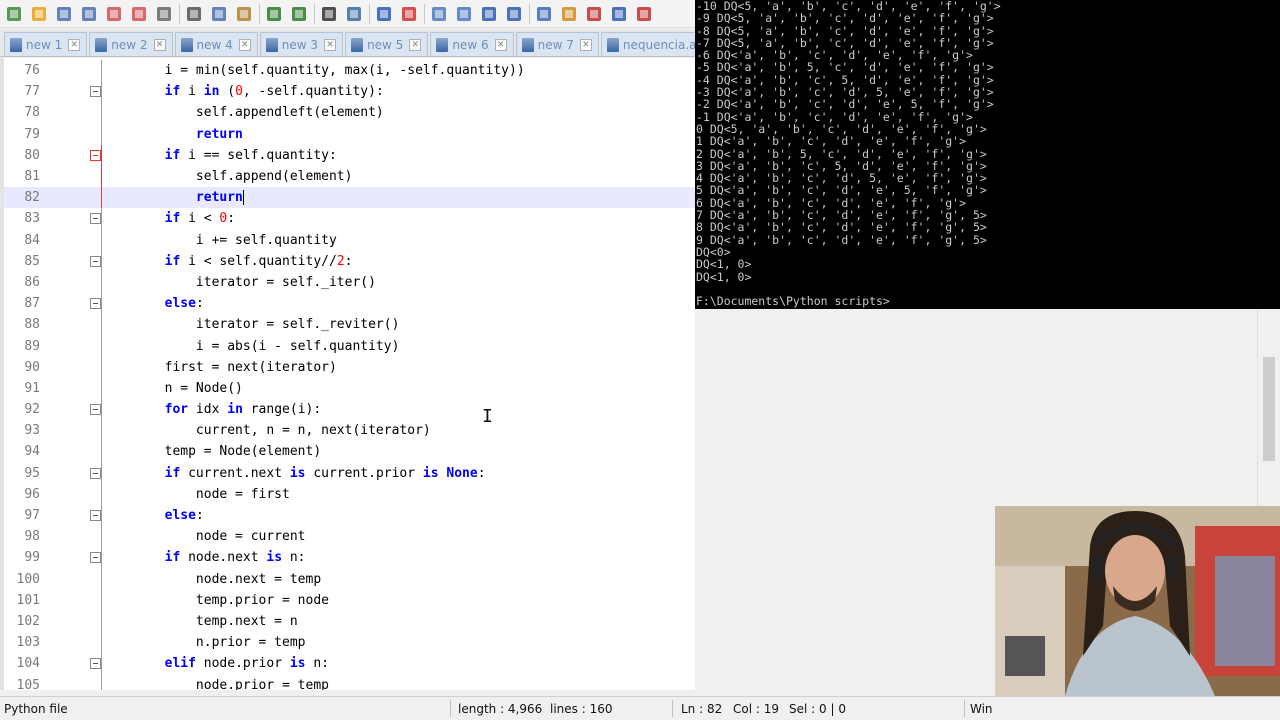 Image resolution: width=1280 pixels, height=720 pixels. I want to click on code-line: 104 elif node.prior is n:, so click(349, 664).